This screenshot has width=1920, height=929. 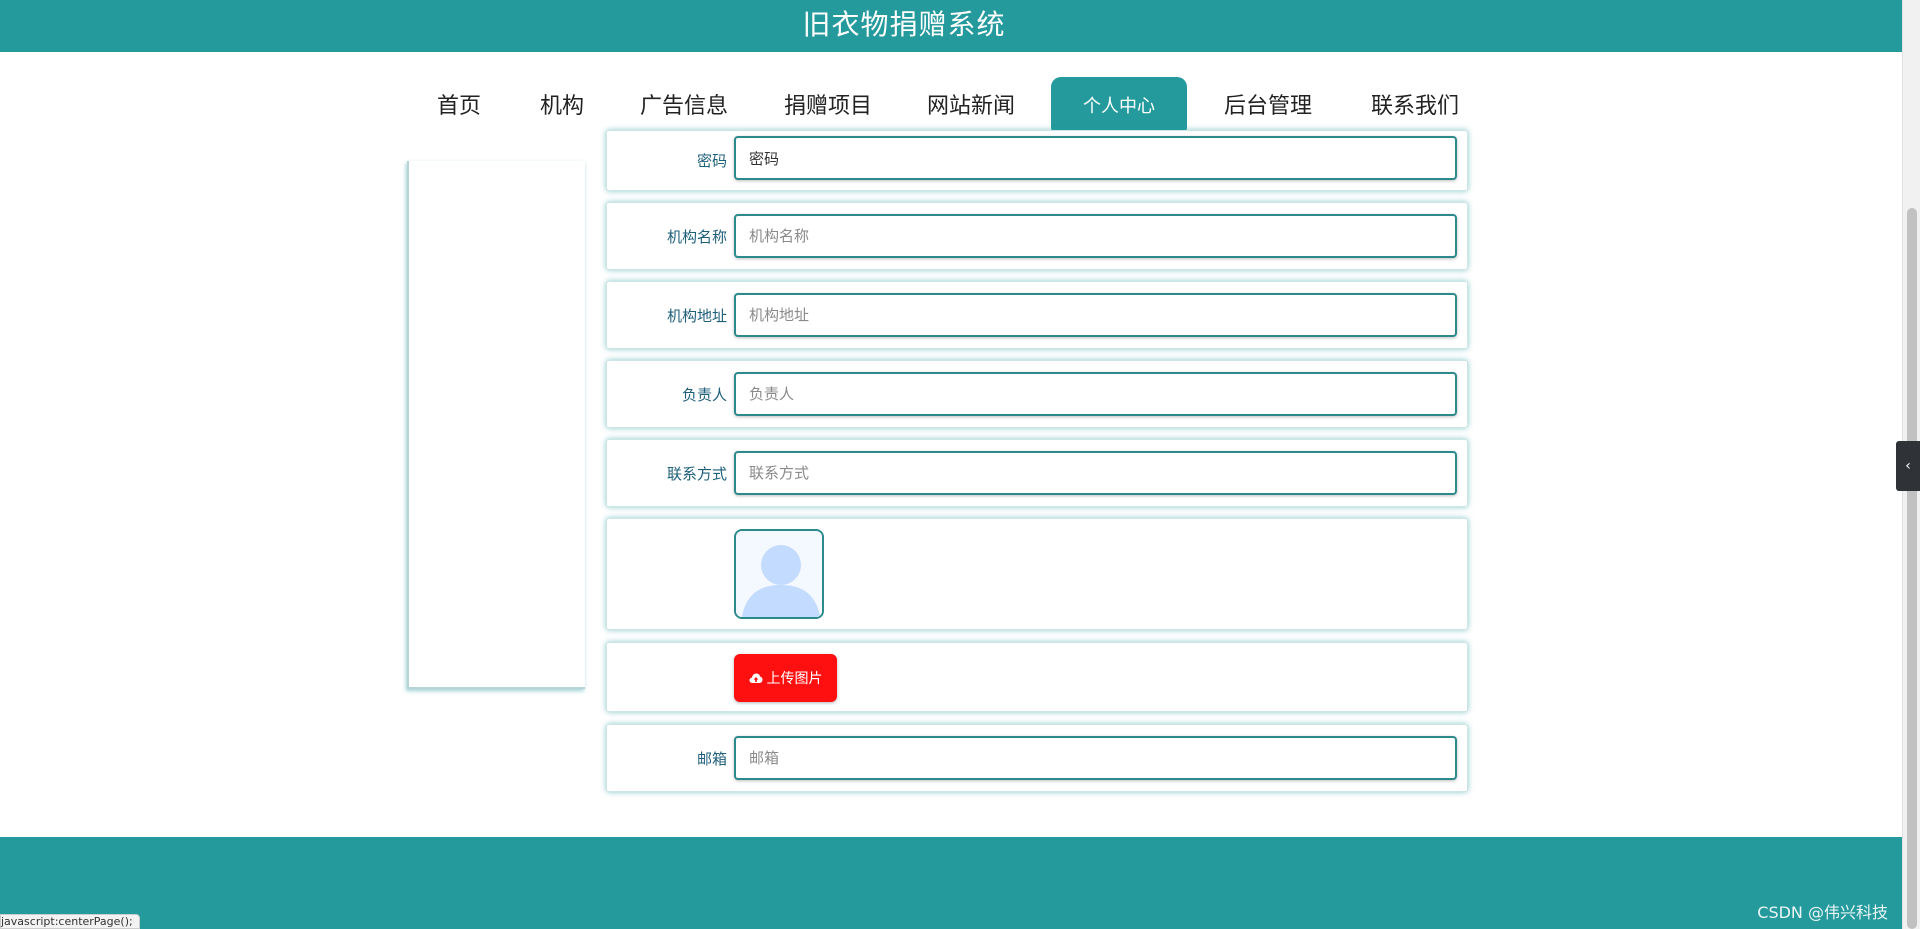 What do you see at coordinates (1119, 107) in the screenshot?
I see `nav-item-personal-center: 个人中心` at bounding box center [1119, 107].